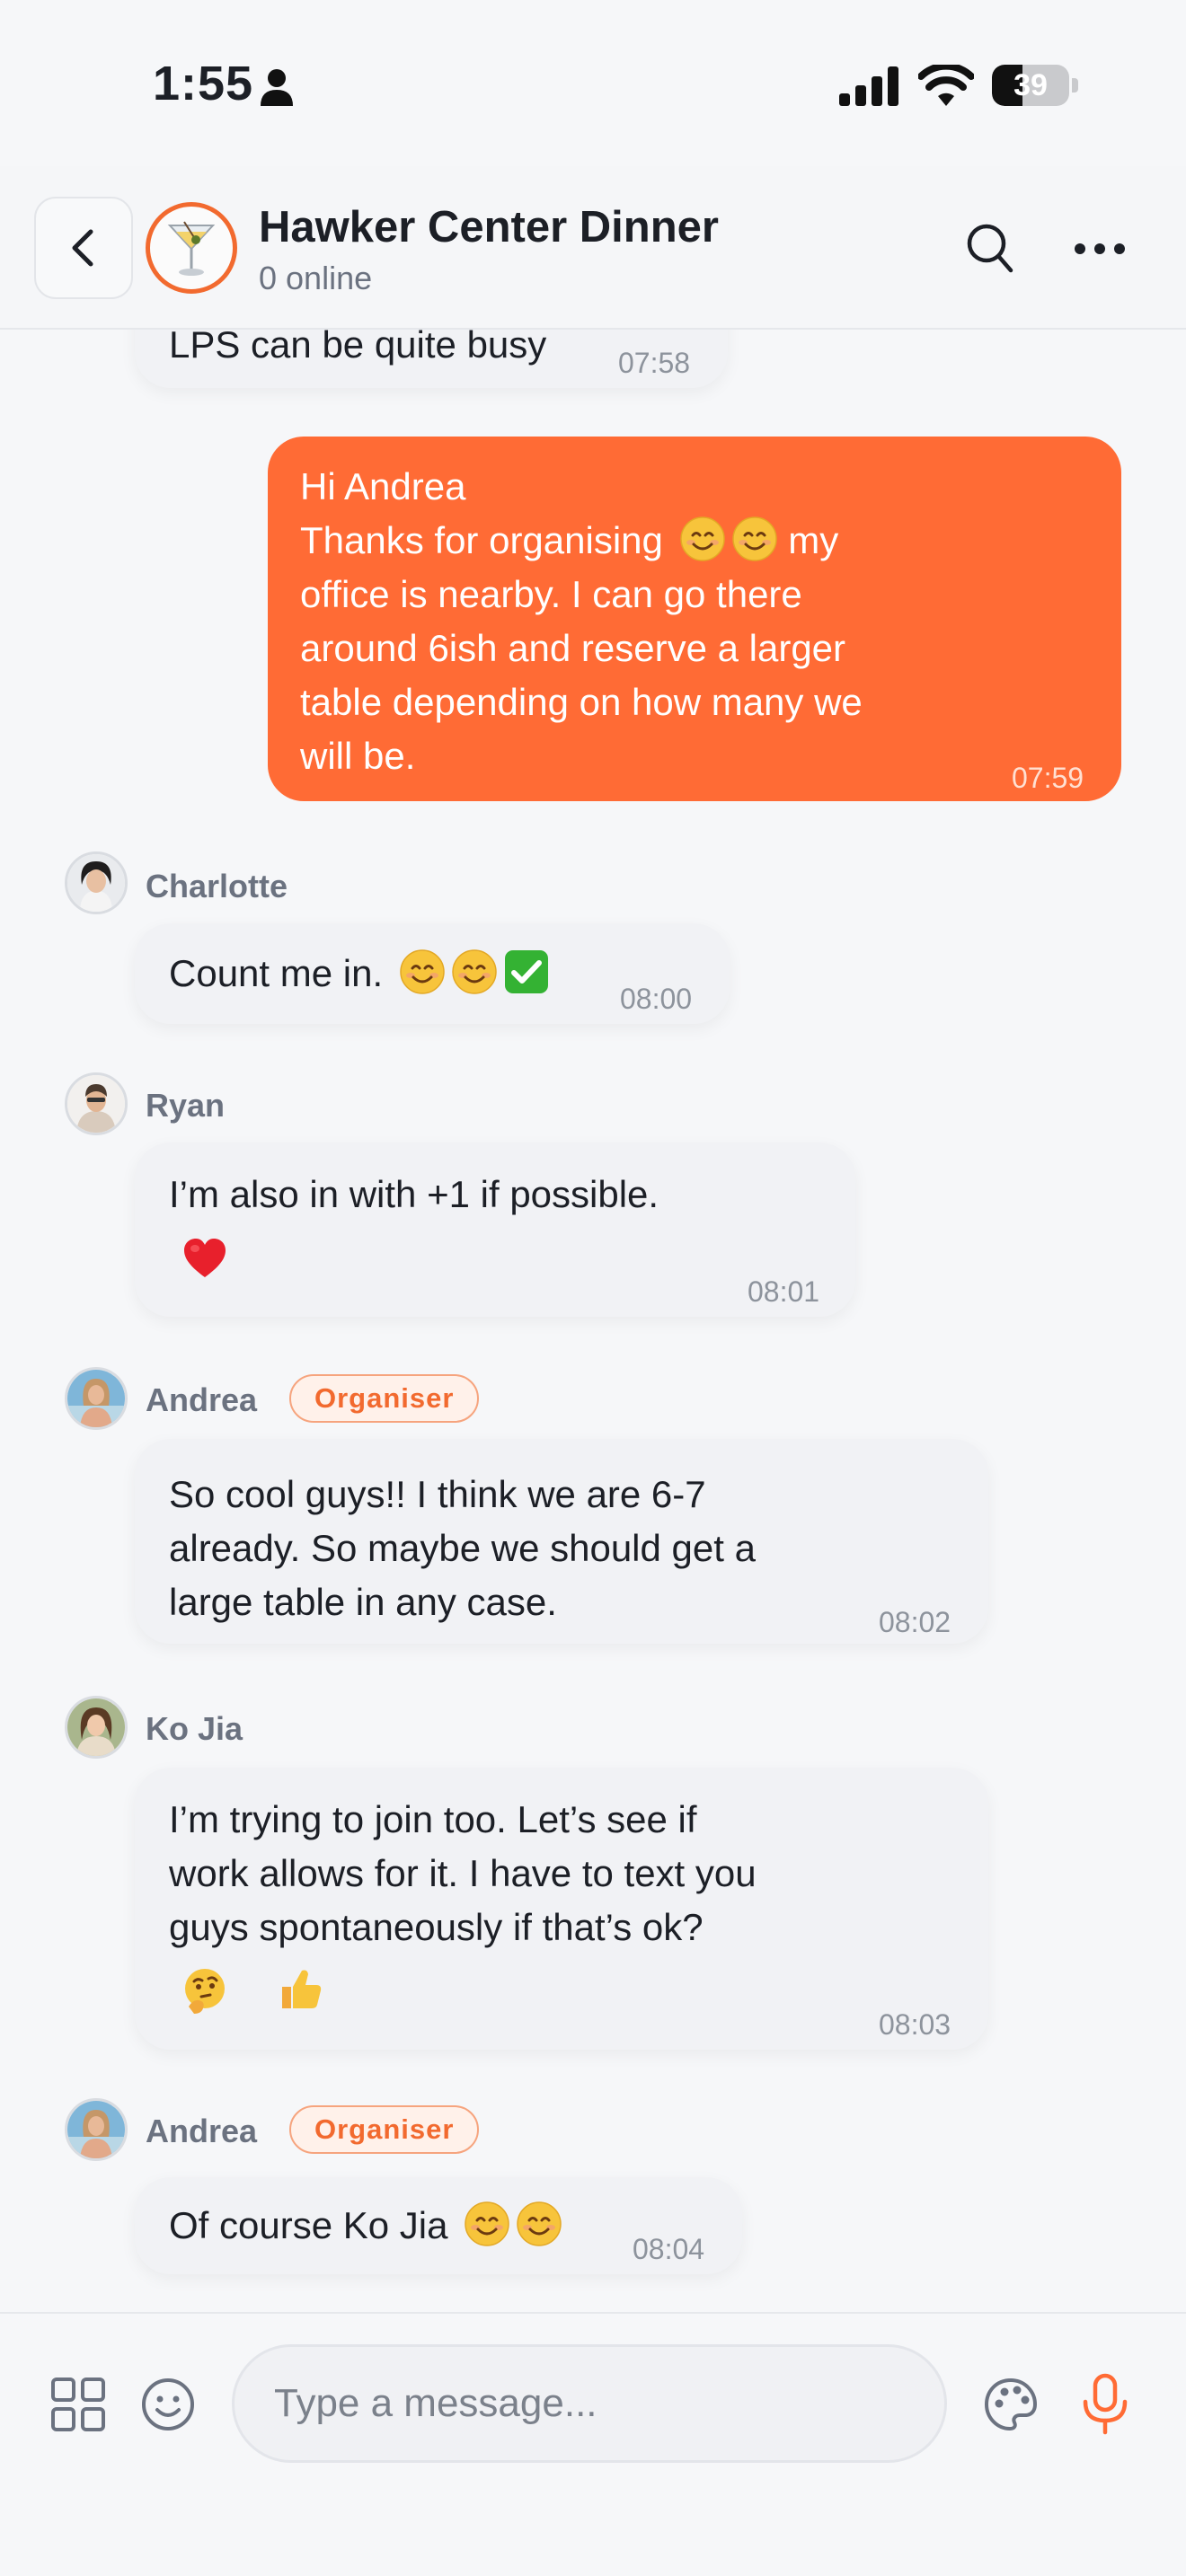  I want to click on message-time: 08:04, so click(669, 2249).